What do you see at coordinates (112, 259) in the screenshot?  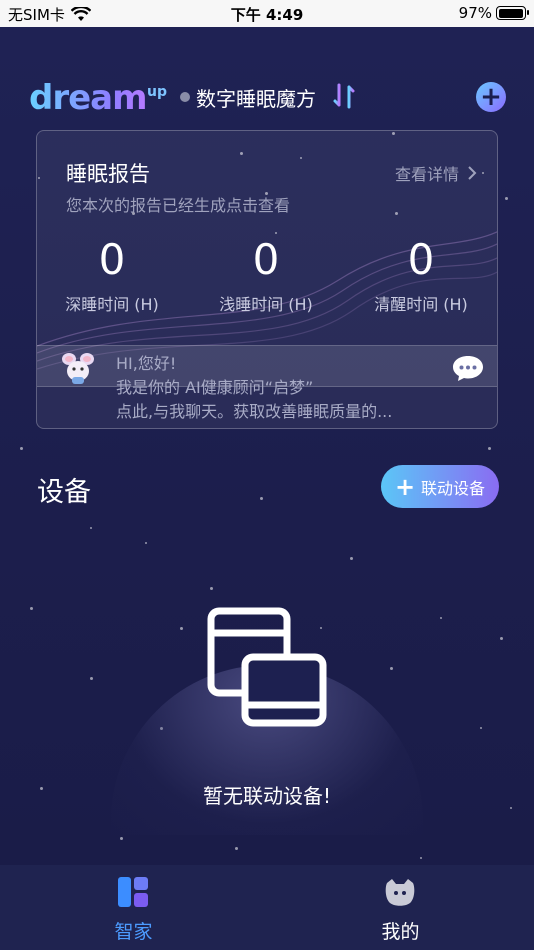 I see `deep-sleep-value: 0` at bounding box center [112, 259].